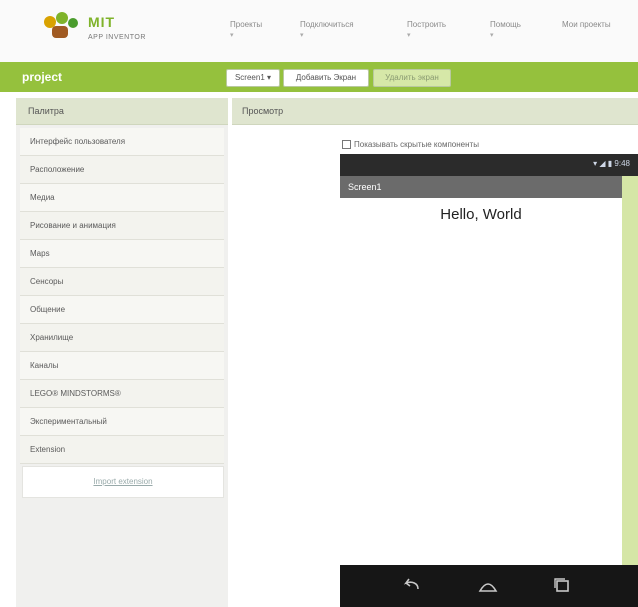 This screenshot has height=607, width=638. Describe the element at coordinates (122, 394) in the screenshot. I see `palette-category-lego-mindstorms: LEGO® MINDSTORMS®` at that location.